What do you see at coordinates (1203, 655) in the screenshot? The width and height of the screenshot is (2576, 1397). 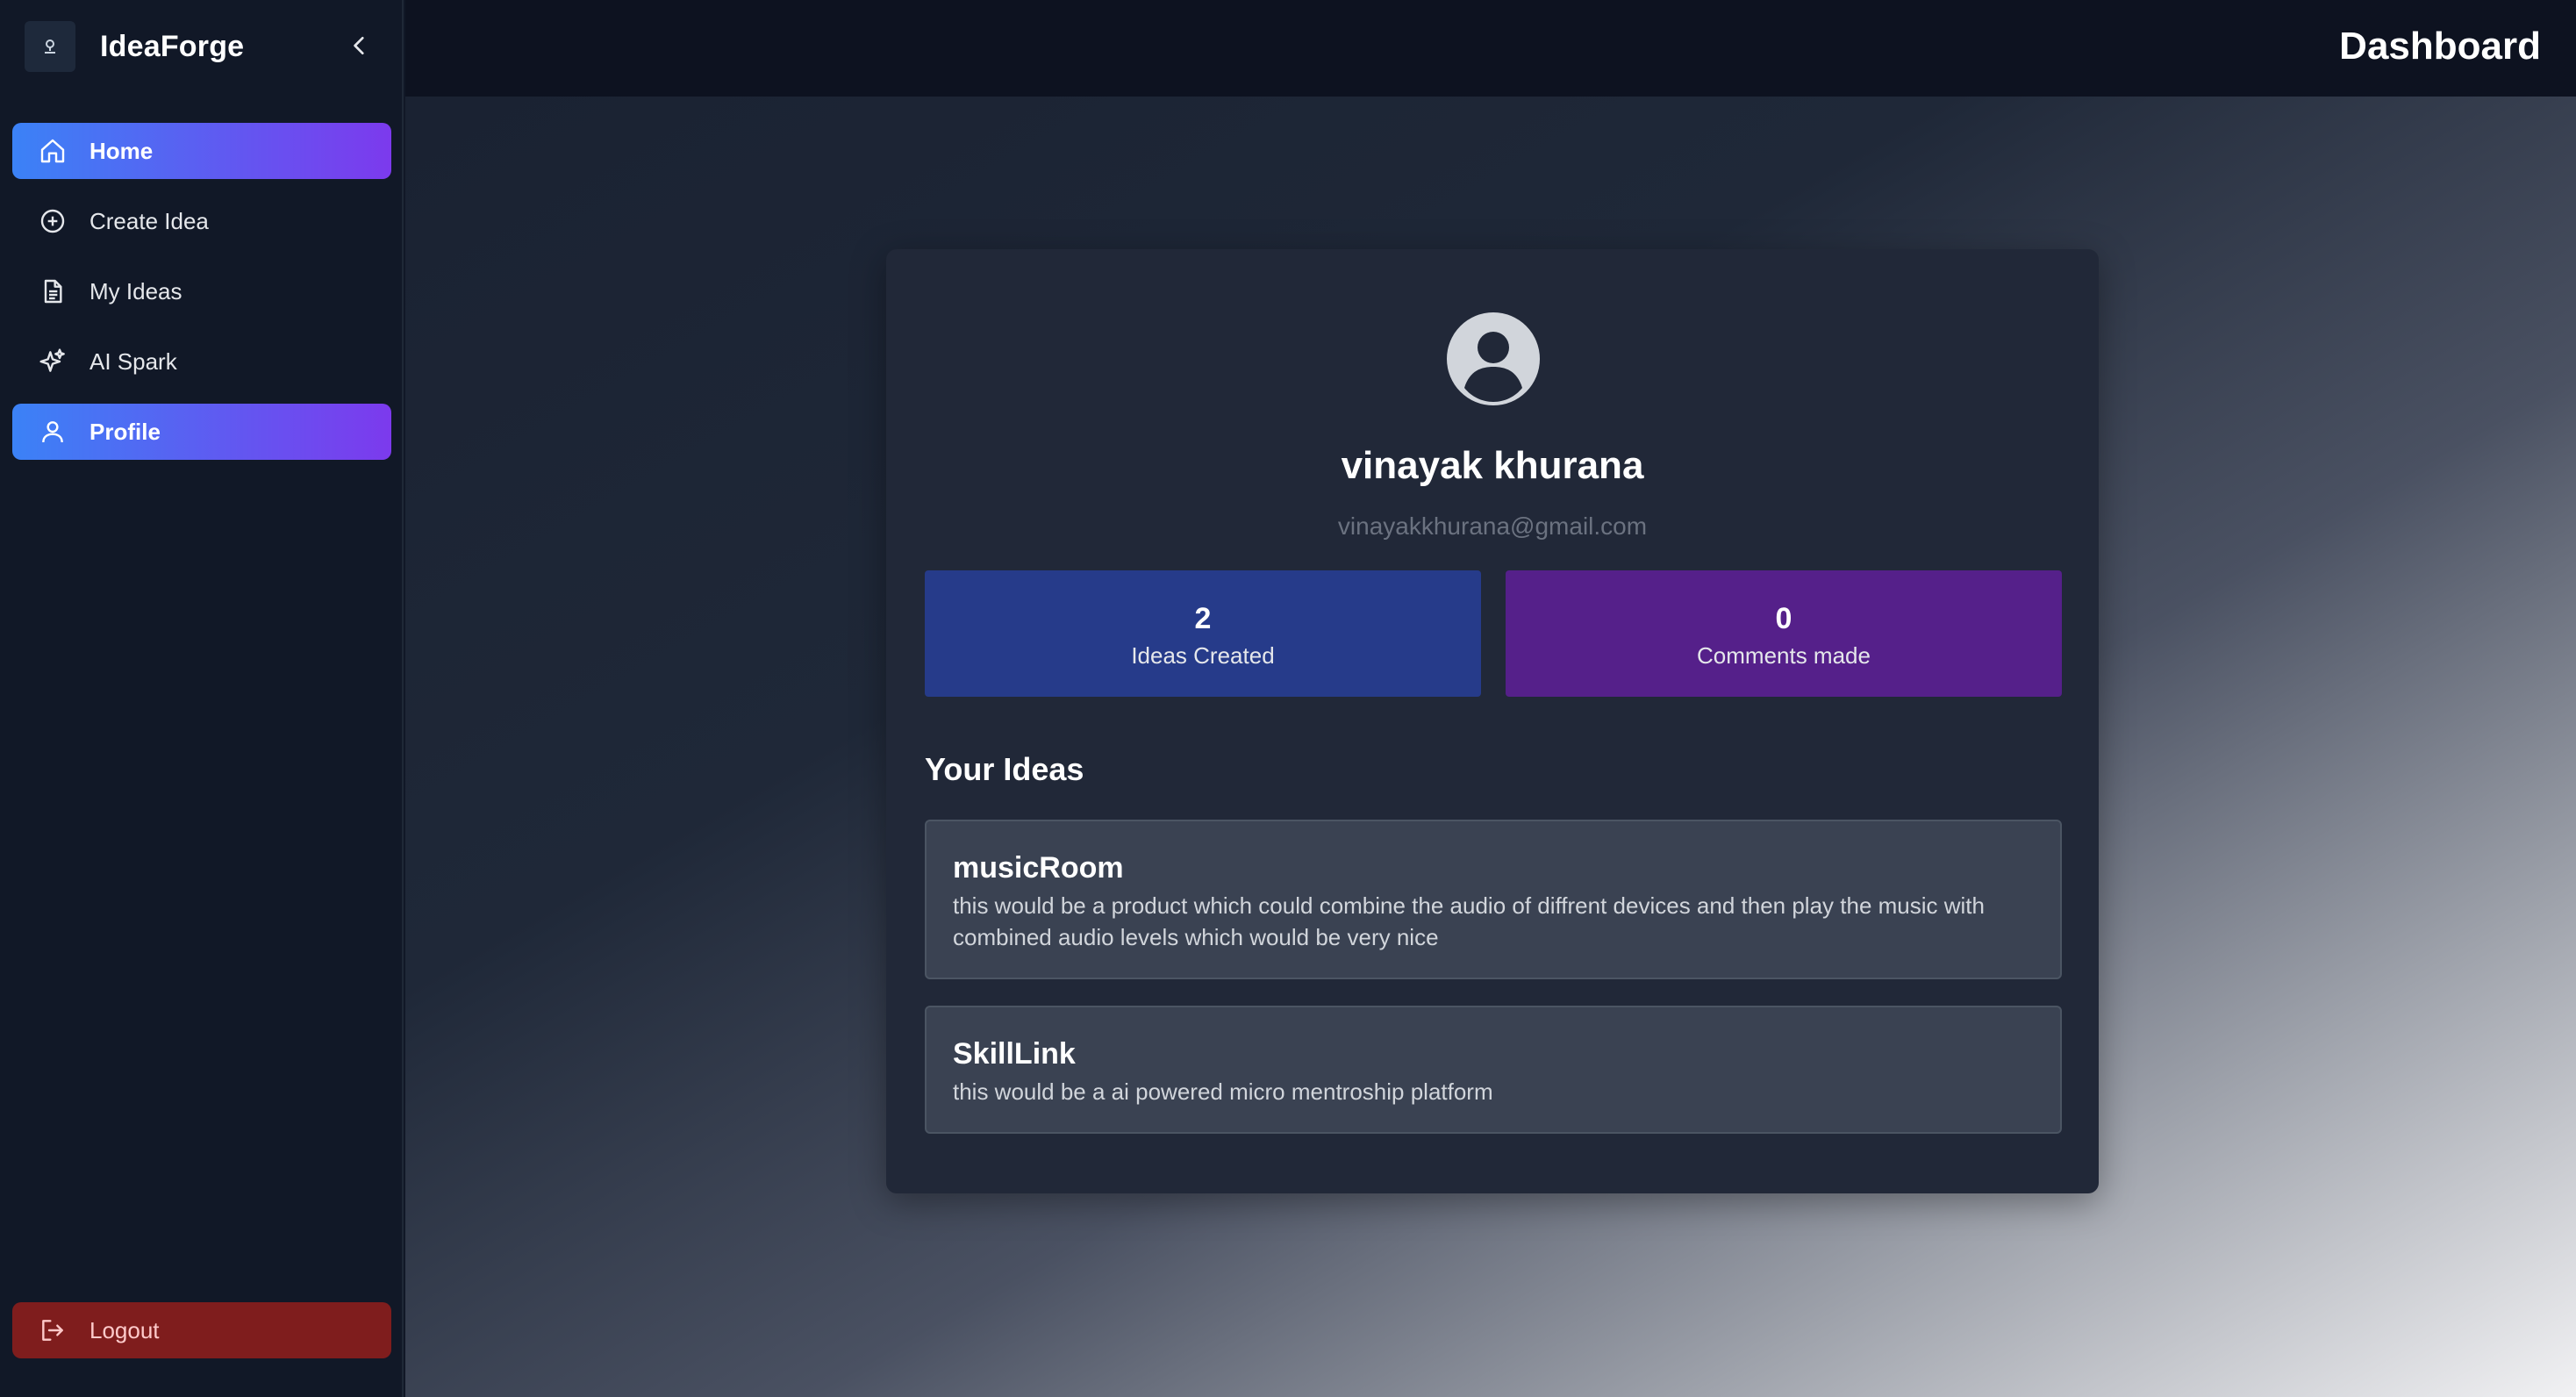 I see `stat-label: Ideas Created` at bounding box center [1203, 655].